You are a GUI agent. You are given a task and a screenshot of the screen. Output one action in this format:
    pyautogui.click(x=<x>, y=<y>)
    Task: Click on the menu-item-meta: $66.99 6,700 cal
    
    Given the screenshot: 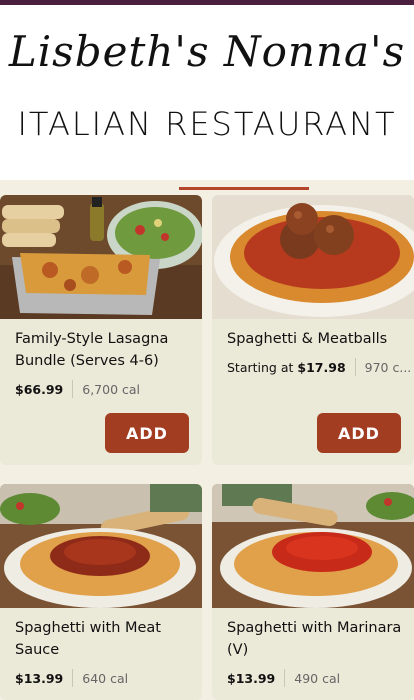 What is the action you would take?
    pyautogui.click(x=77, y=389)
    